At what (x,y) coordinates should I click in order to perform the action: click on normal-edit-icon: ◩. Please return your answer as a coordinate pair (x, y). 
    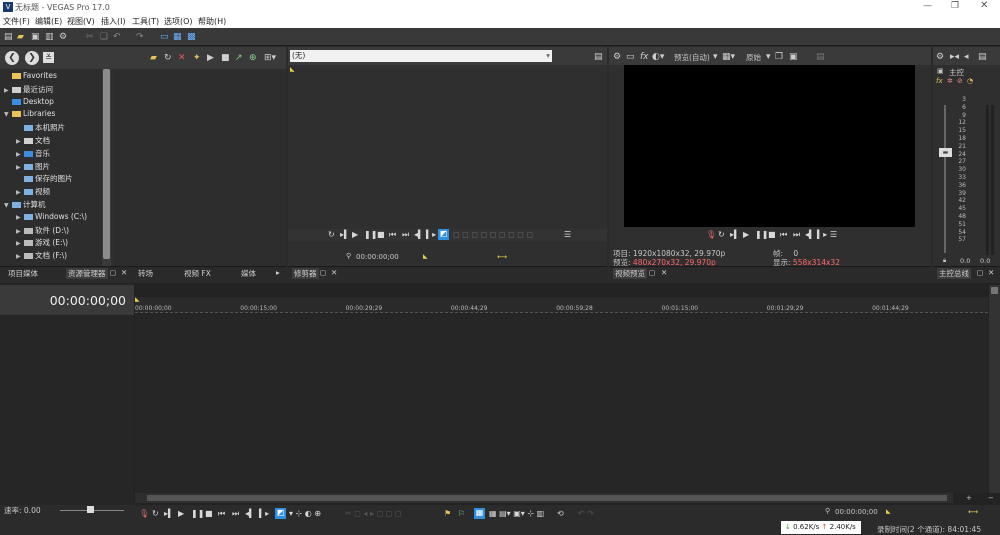
    Looking at the image, I should click on (280, 513).